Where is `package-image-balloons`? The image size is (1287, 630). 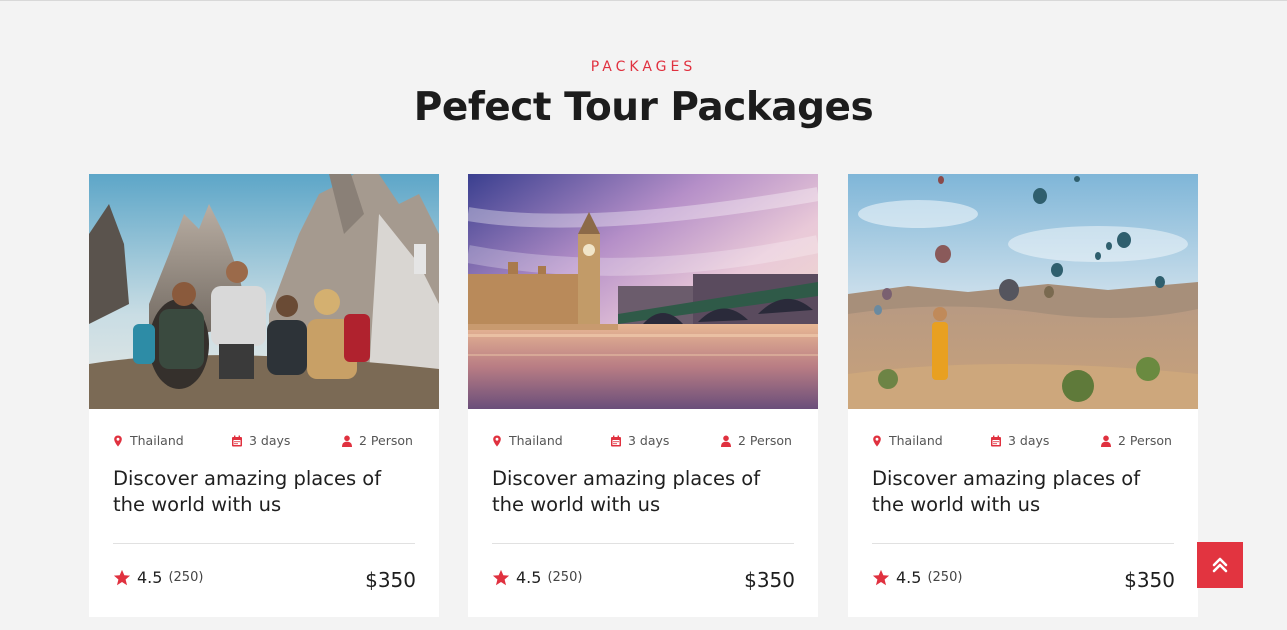 package-image-balloons is located at coordinates (1023, 291).